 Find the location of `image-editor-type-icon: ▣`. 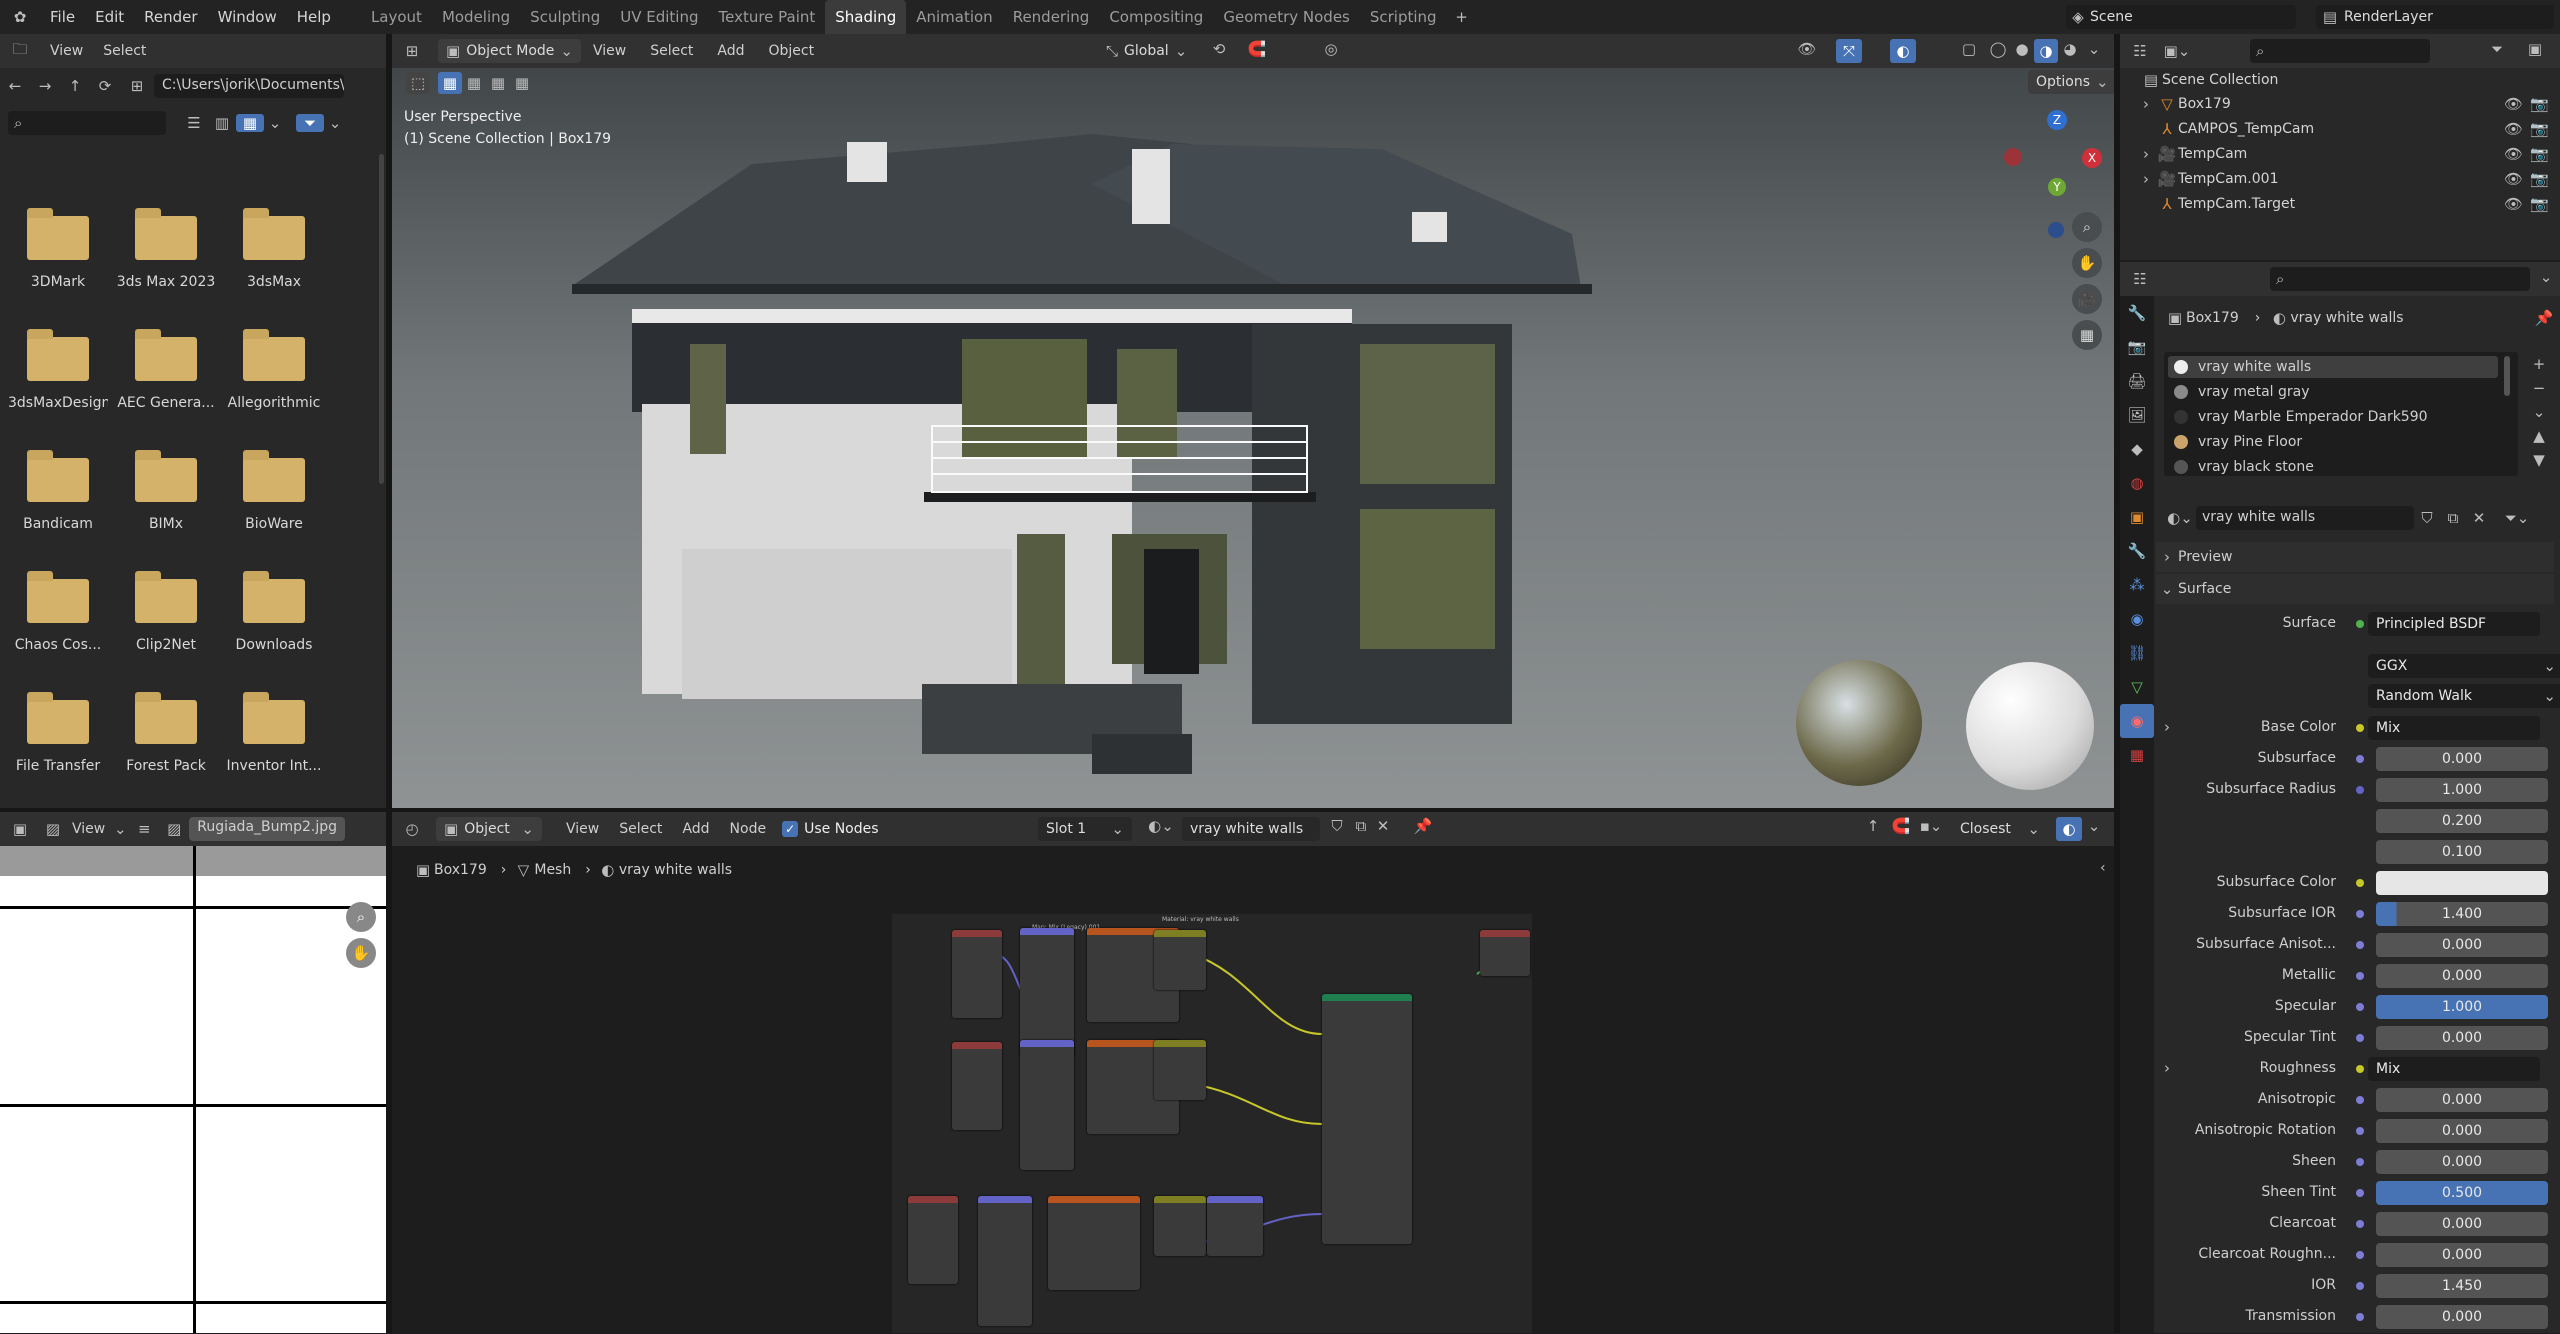

image-editor-type-icon: ▣ is located at coordinates (20, 829).